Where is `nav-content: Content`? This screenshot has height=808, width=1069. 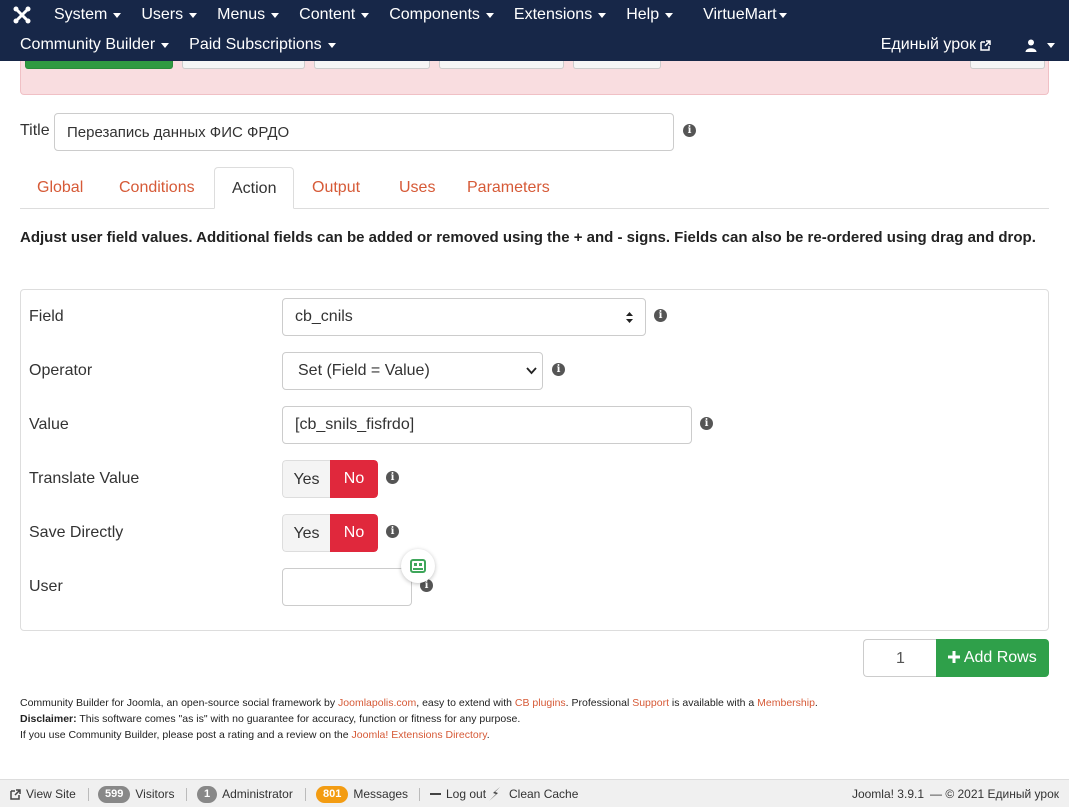 nav-content: Content is located at coordinates (334, 15).